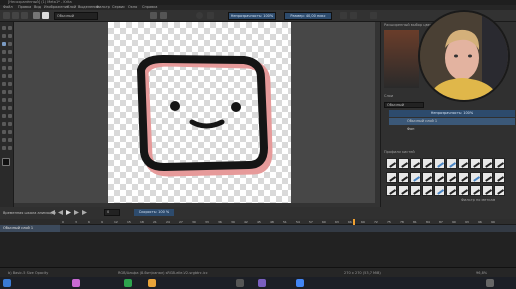 This screenshot has height=289, width=516. I want to click on layer-row: Фон, so click(452, 129).